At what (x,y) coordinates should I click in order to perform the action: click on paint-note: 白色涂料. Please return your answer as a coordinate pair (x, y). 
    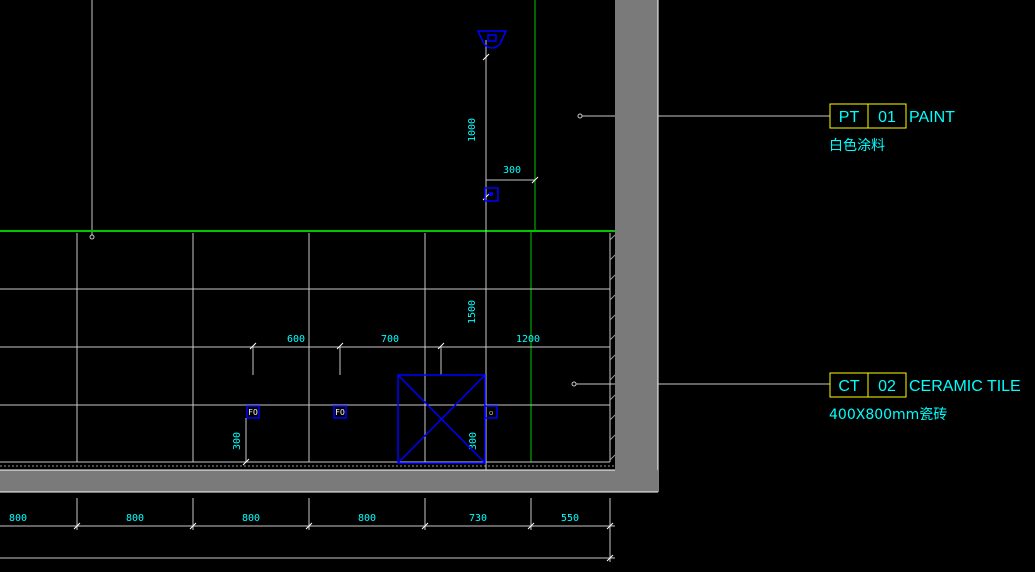
    Looking at the image, I should click on (857, 145).